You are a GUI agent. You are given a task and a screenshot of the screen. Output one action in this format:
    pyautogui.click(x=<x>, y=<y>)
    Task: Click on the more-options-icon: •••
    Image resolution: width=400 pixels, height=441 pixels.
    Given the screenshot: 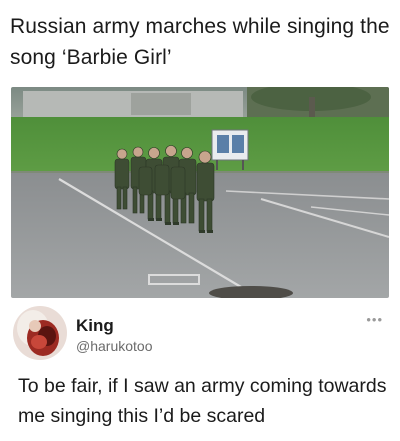 What is the action you would take?
    pyautogui.click(x=374, y=319)
    